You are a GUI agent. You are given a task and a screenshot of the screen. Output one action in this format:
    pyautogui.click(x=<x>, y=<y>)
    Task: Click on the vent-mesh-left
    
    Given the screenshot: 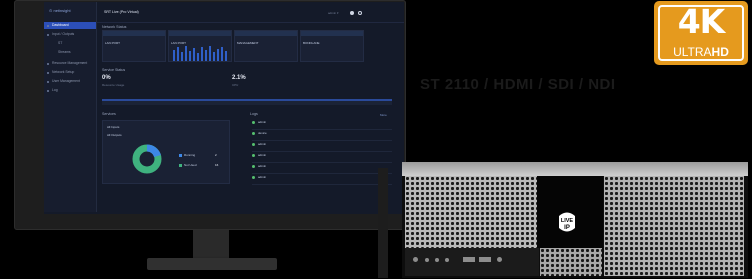 What is the action you would take?
    pyautogui.click(x=471, y=212)
    